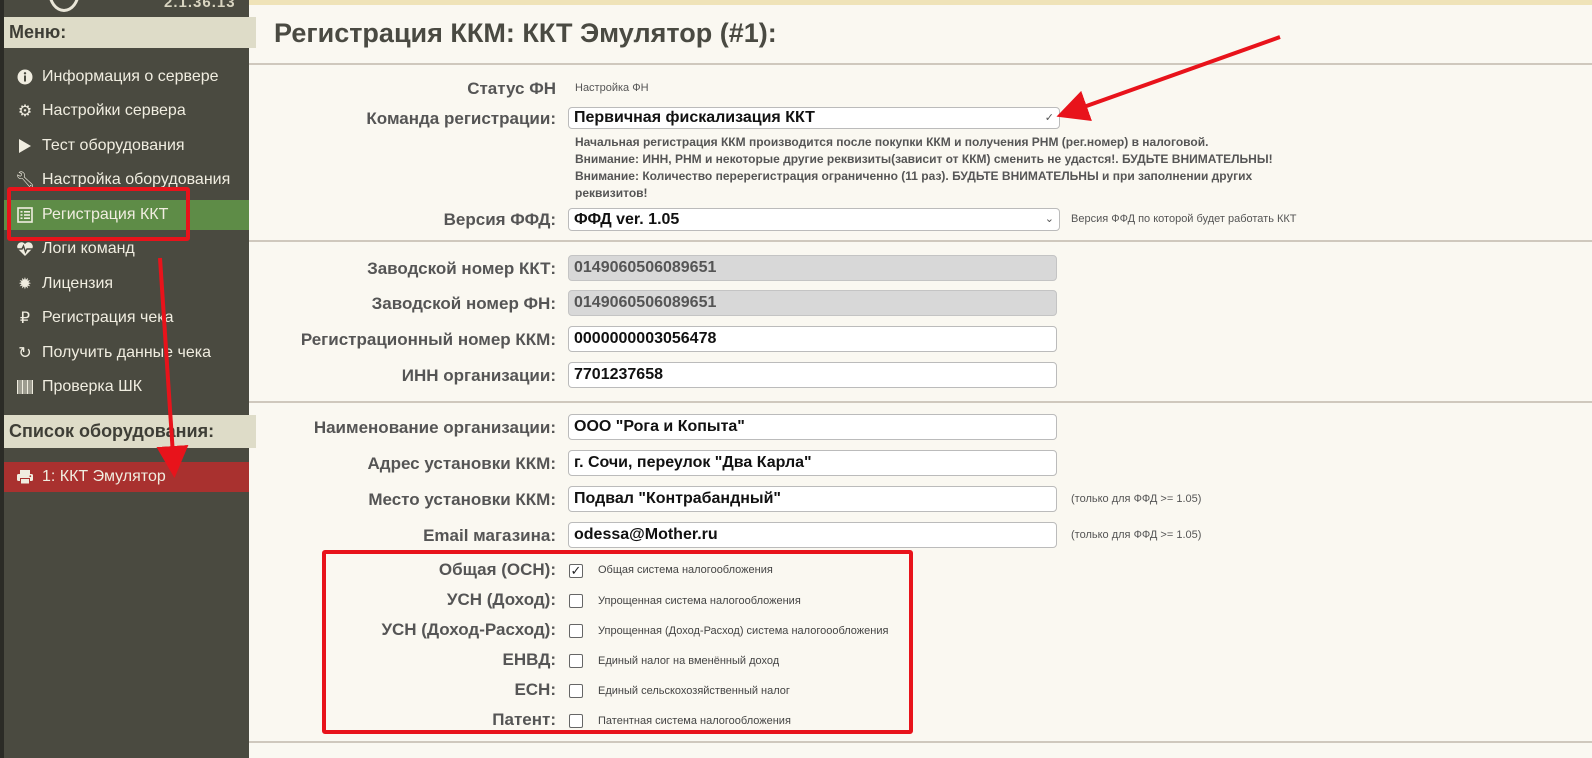 This screenshot has height=758, width=1592. Describe the element at coordinates (576, 721) in the screenshot. I see `tax-checkbox-patent` at that location.